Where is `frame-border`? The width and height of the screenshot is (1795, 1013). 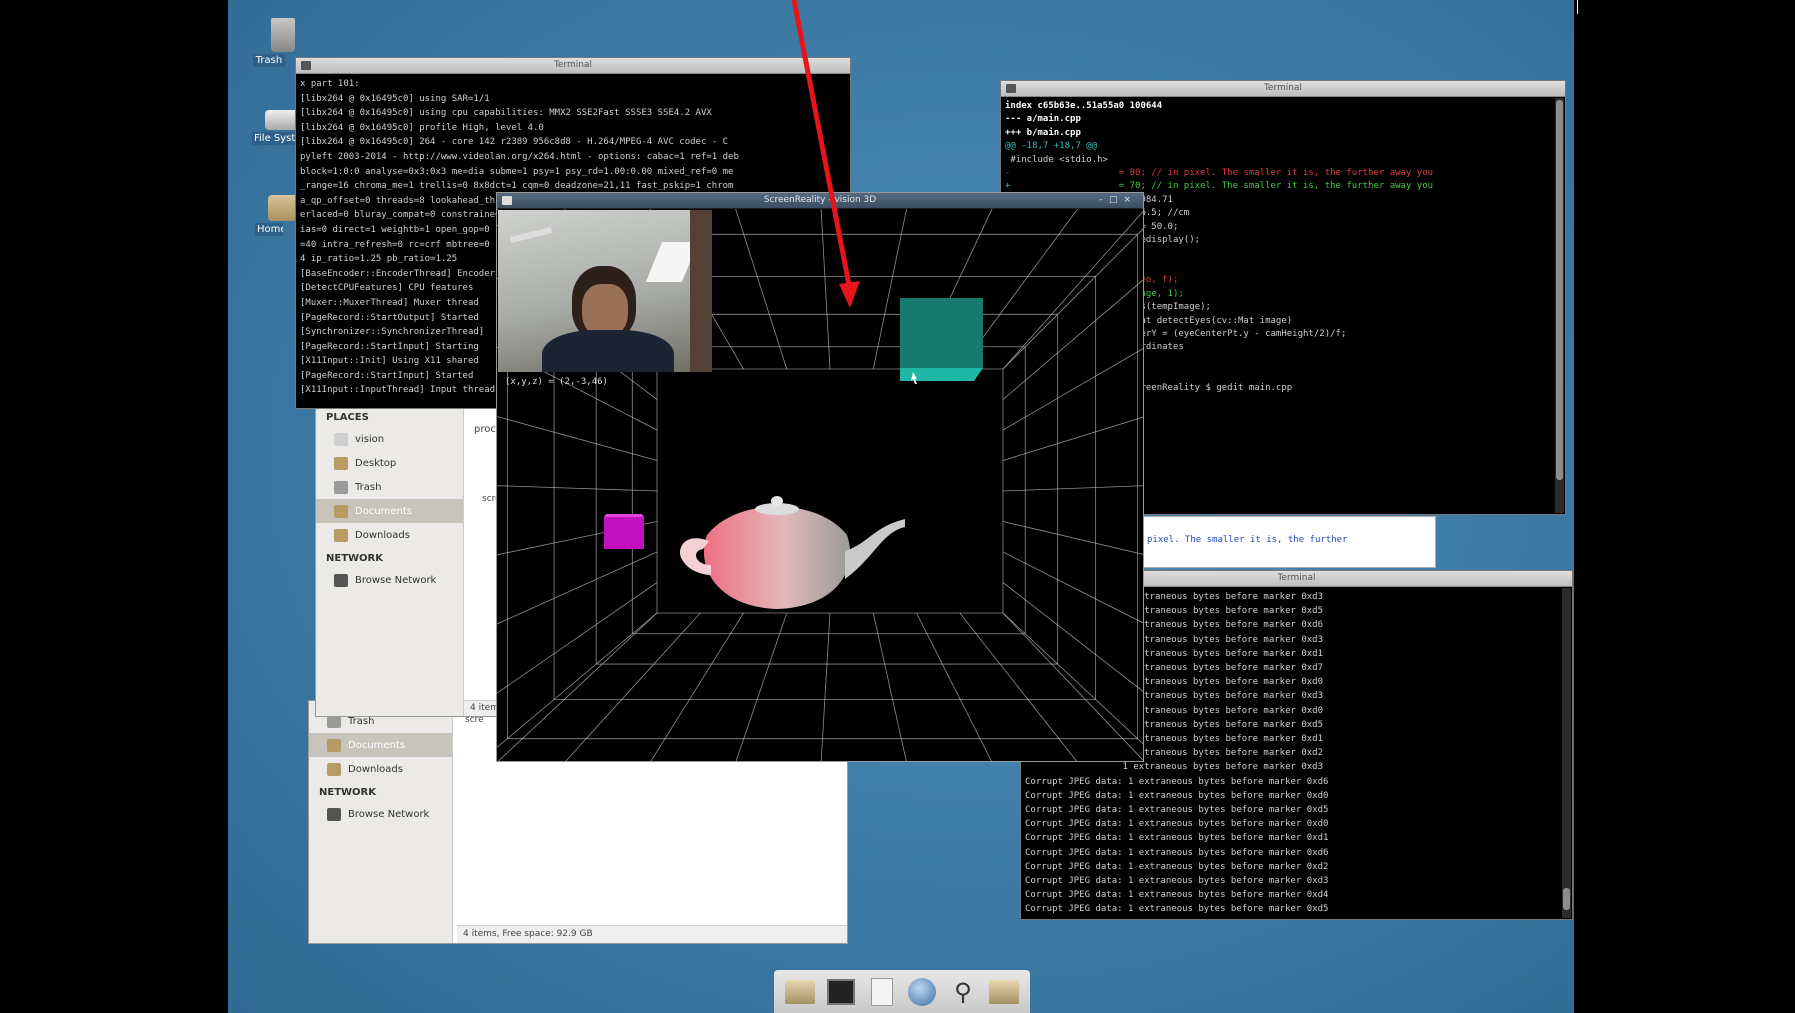 frame-border is located at coordinates (1577, 7).